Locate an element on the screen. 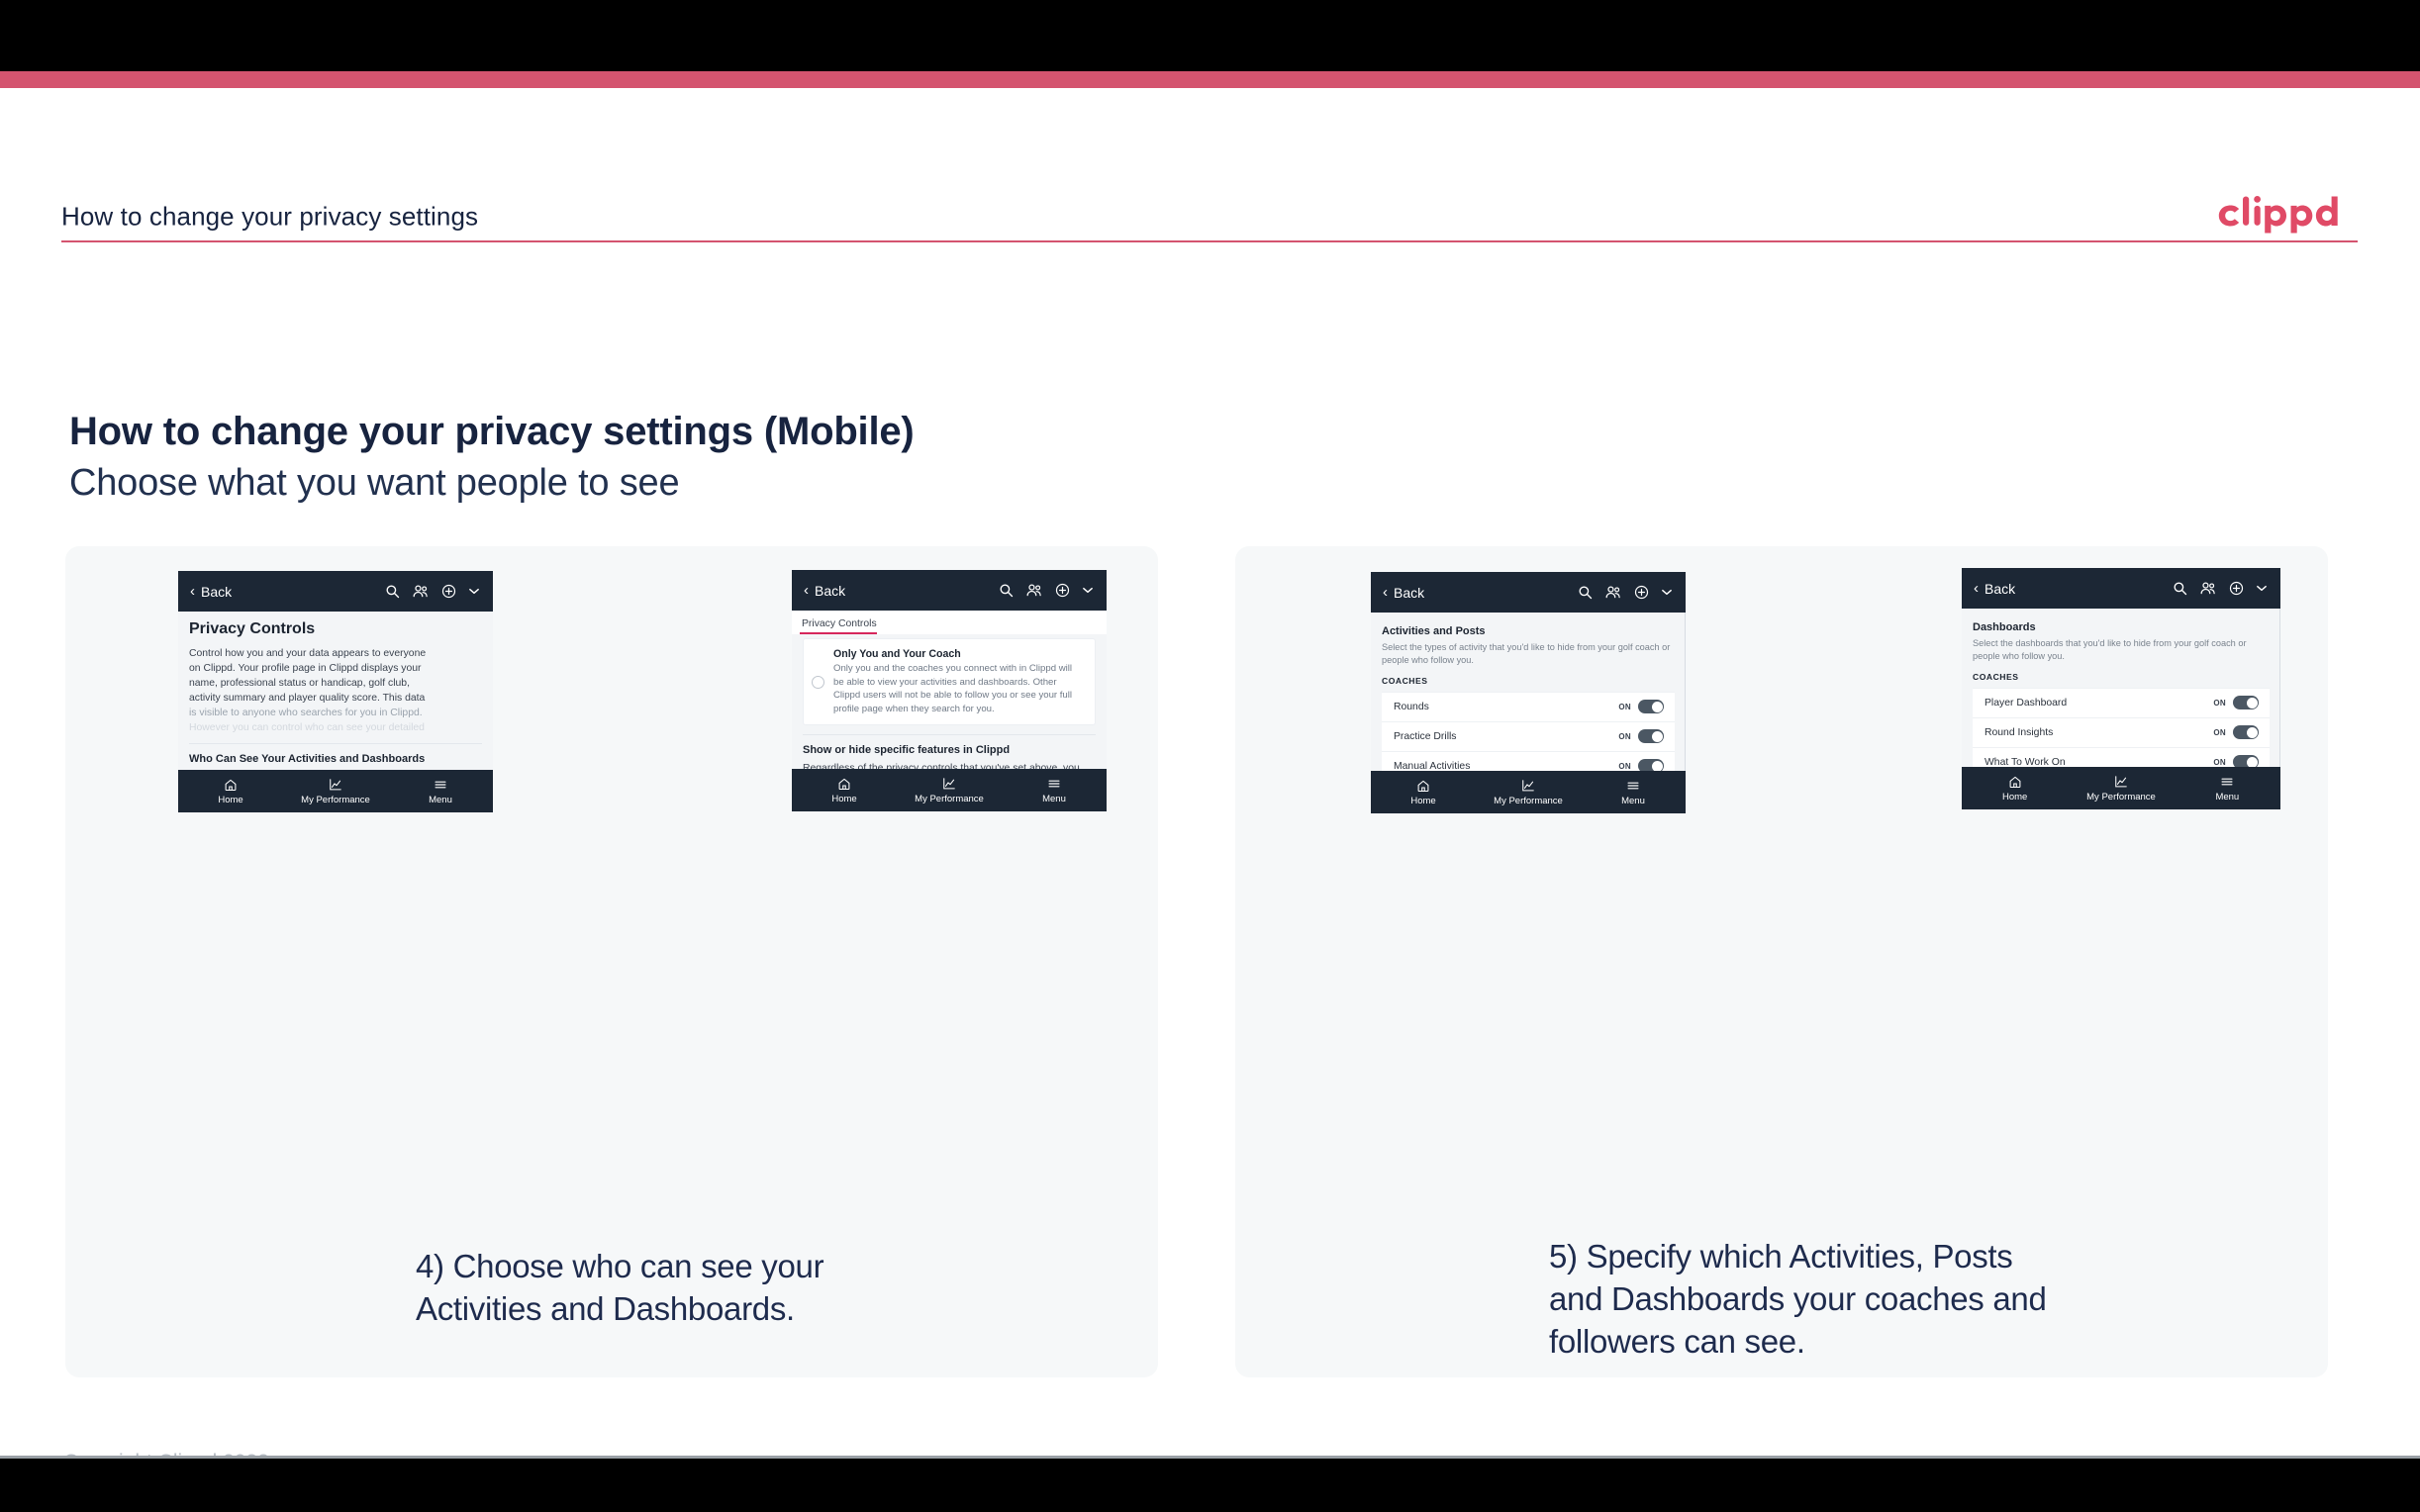 This screenshot has height=1512, width=2420. tab-bar: Privacy Controls is located at coordinates (949, 623).